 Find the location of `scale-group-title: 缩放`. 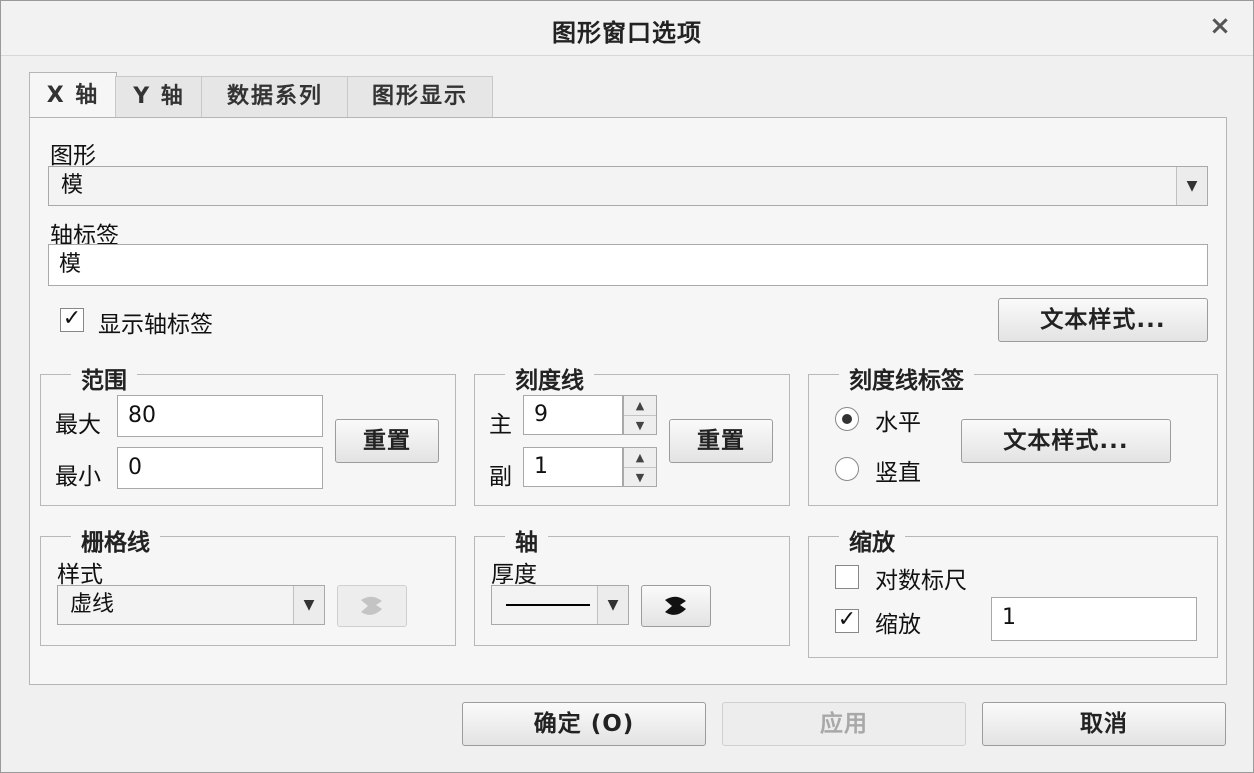

scale-group-title: 缩放 is located at coordinates (872, 540).